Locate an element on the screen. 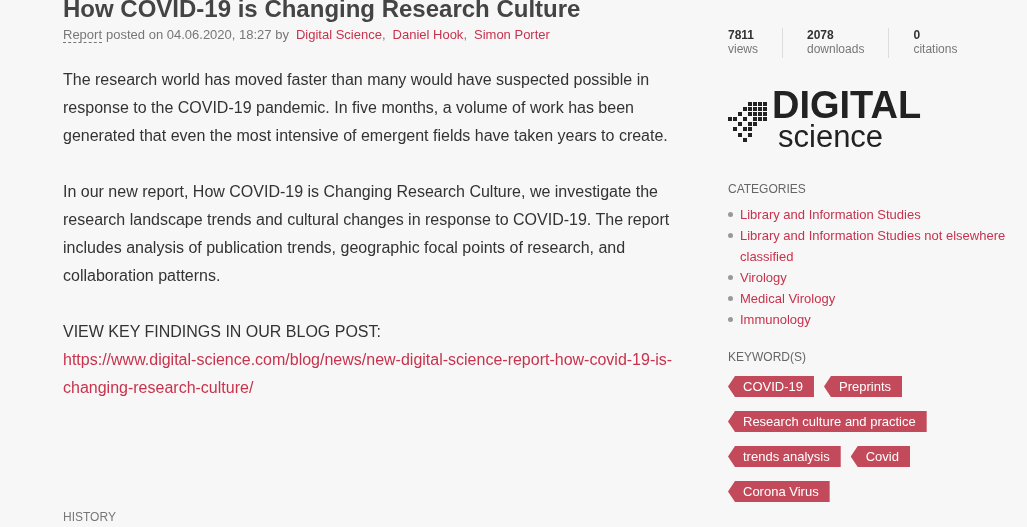  blog-label: VIEW KEY FINDINGS IN OUR BLOG POST: is located at coordinates (222, 332).